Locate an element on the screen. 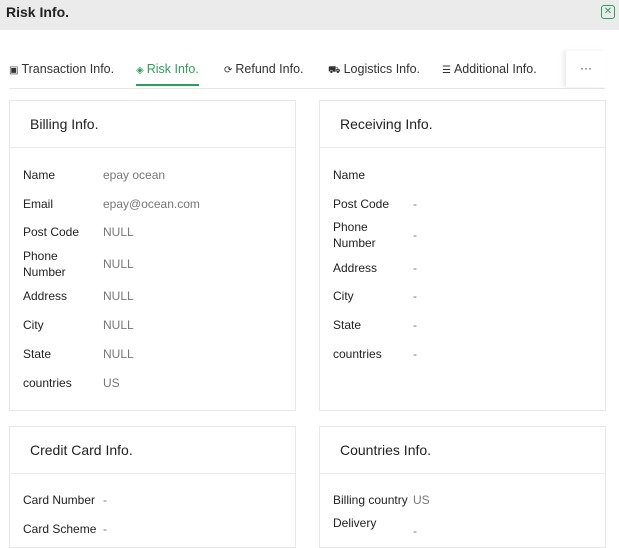 Image resolution: width=619 pixels, height=548 pixels. card-title: Billing Info. is located at coordinates (64, 124).